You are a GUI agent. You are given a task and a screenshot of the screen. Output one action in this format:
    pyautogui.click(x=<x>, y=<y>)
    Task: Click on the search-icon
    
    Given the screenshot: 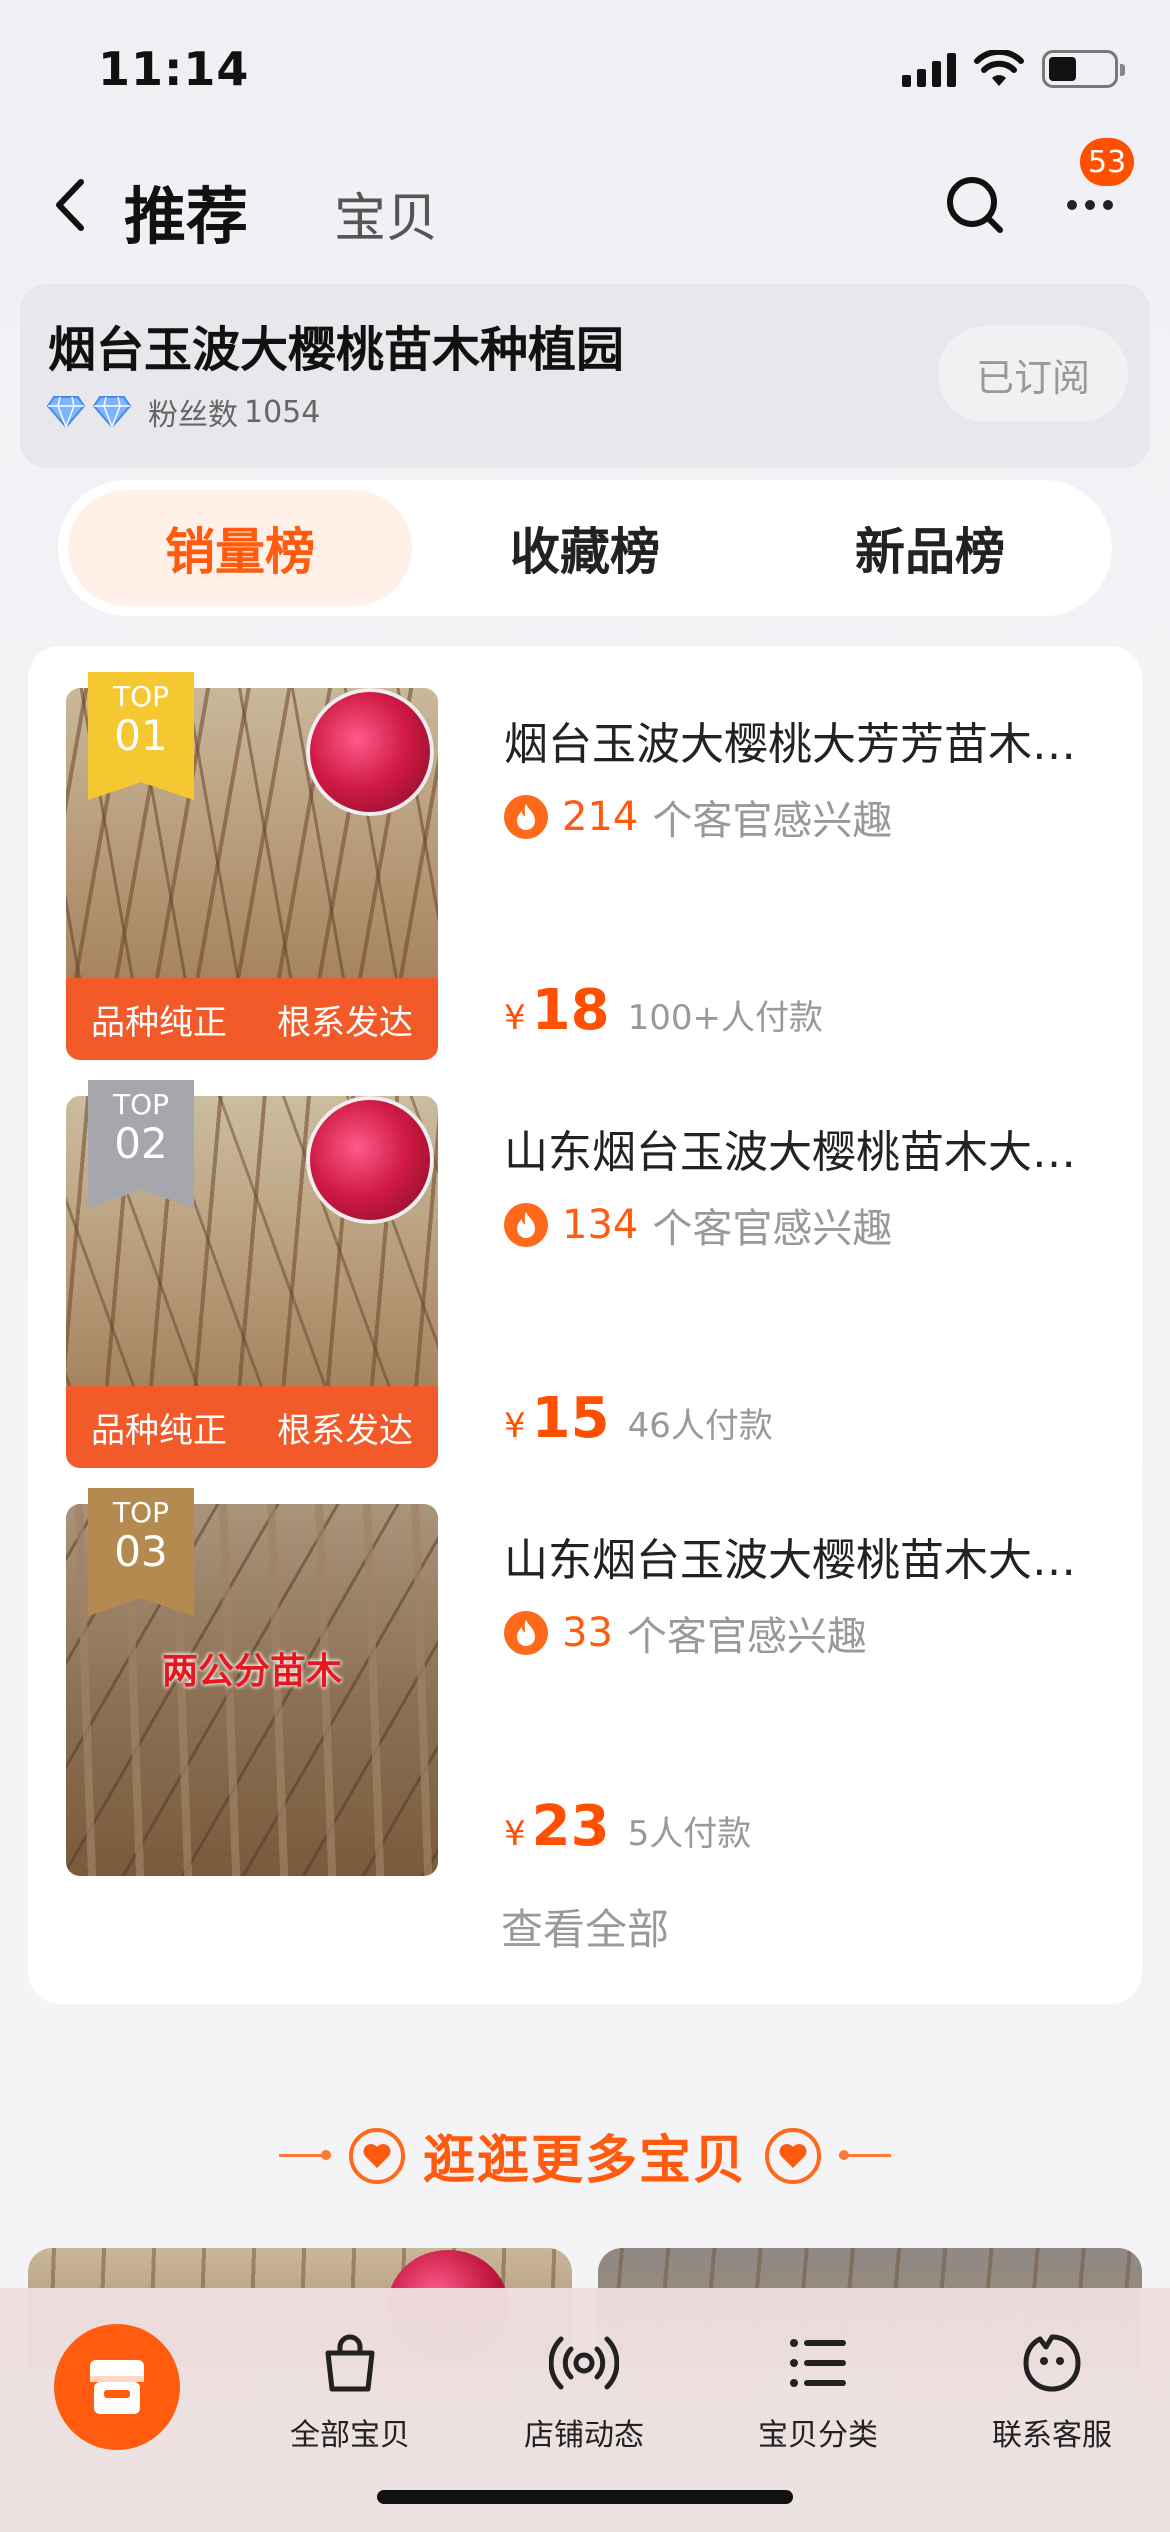 What is the action you would take?
    pyautogui.click(x=975, y=205)
    